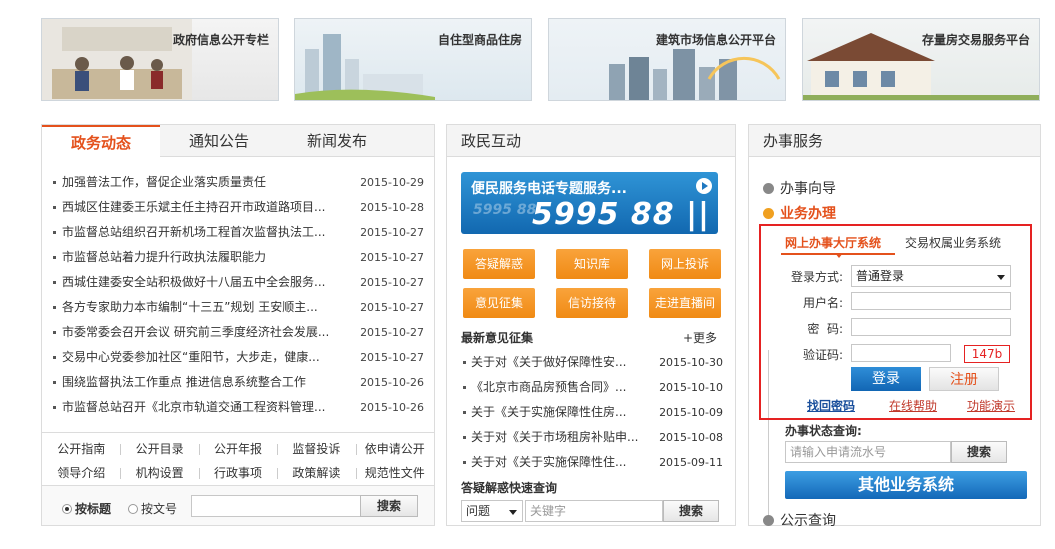 This screenshot has width=1055, height=549. I want to click on btn-petition: 信访接待, so click(592, 303).